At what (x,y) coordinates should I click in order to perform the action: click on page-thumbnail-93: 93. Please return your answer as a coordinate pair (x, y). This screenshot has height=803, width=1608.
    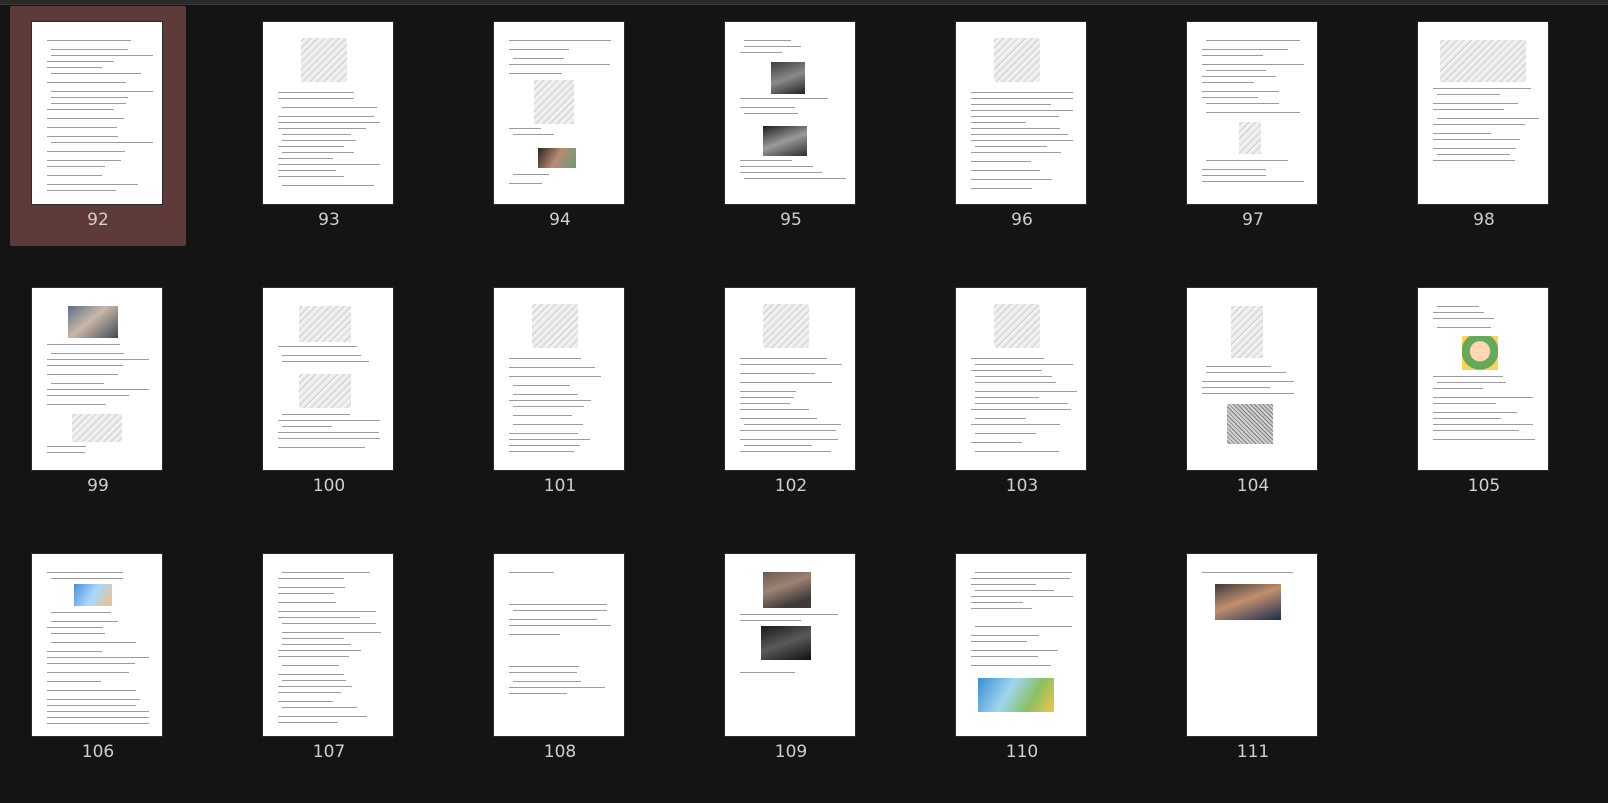
    Looking at the image, I should click on (329, 126).